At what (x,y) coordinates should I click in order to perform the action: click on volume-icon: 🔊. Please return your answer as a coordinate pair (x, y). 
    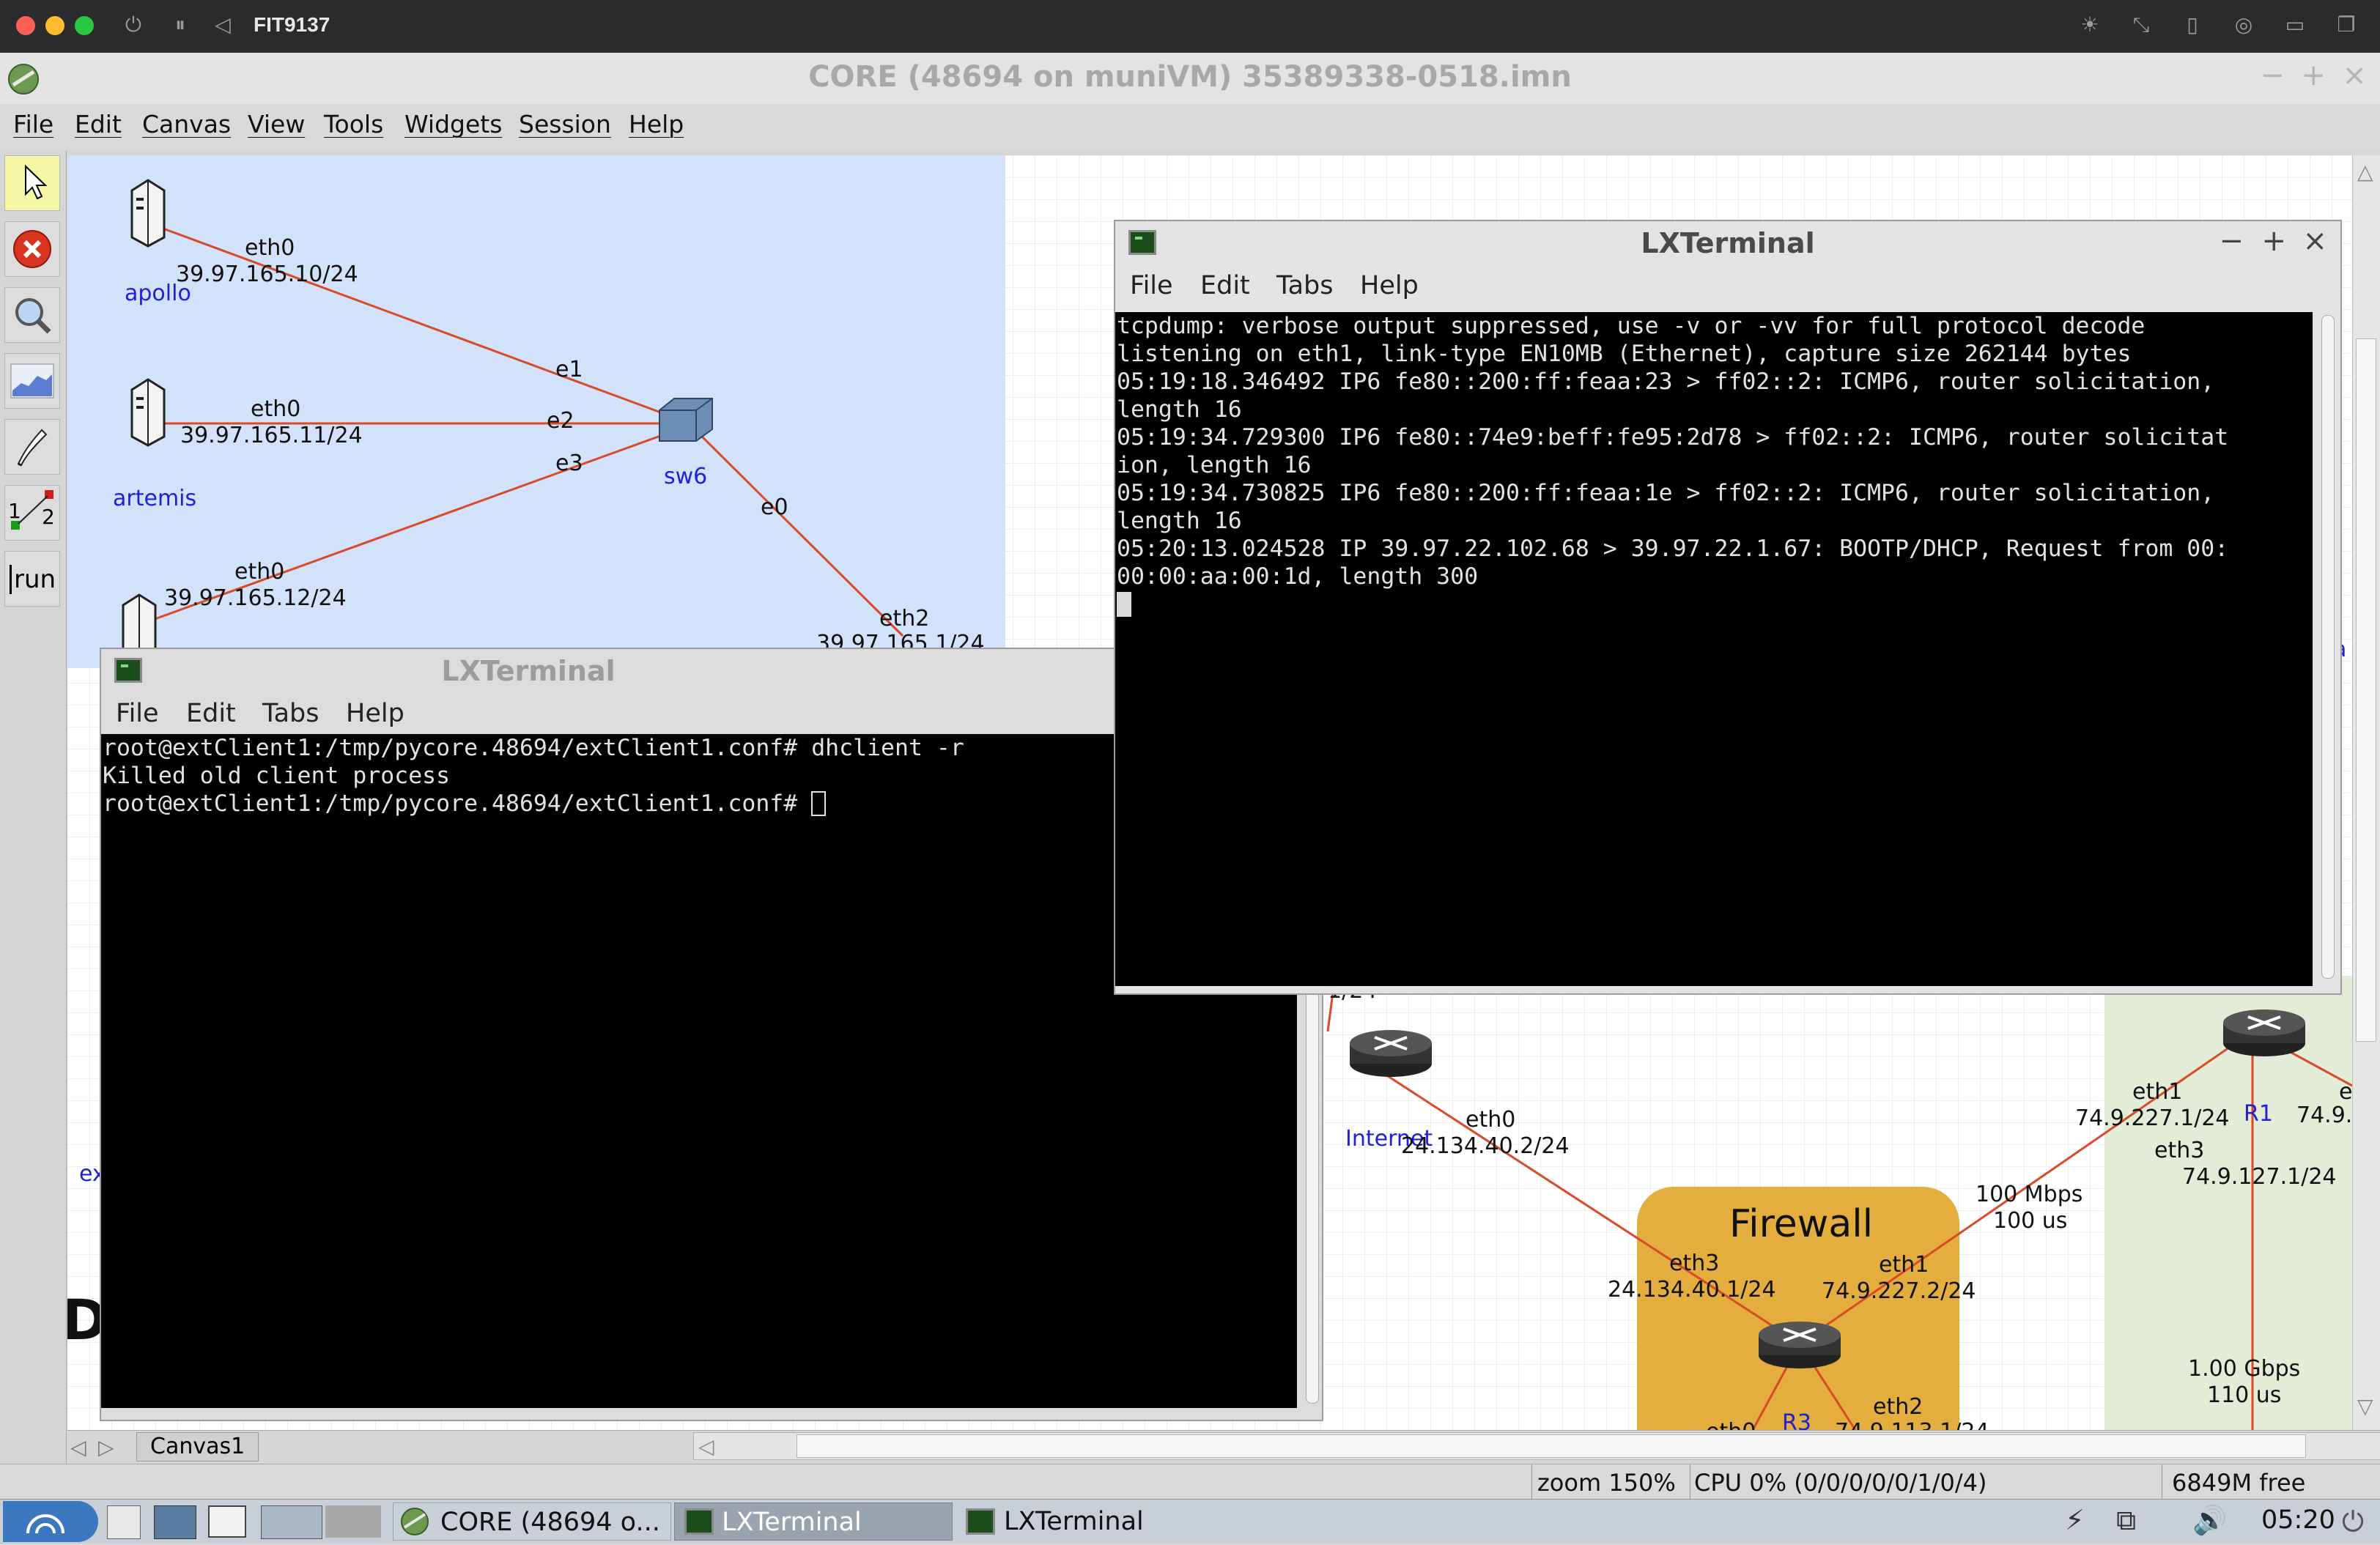
    Looking at the image, I should click on (2209, 1520).